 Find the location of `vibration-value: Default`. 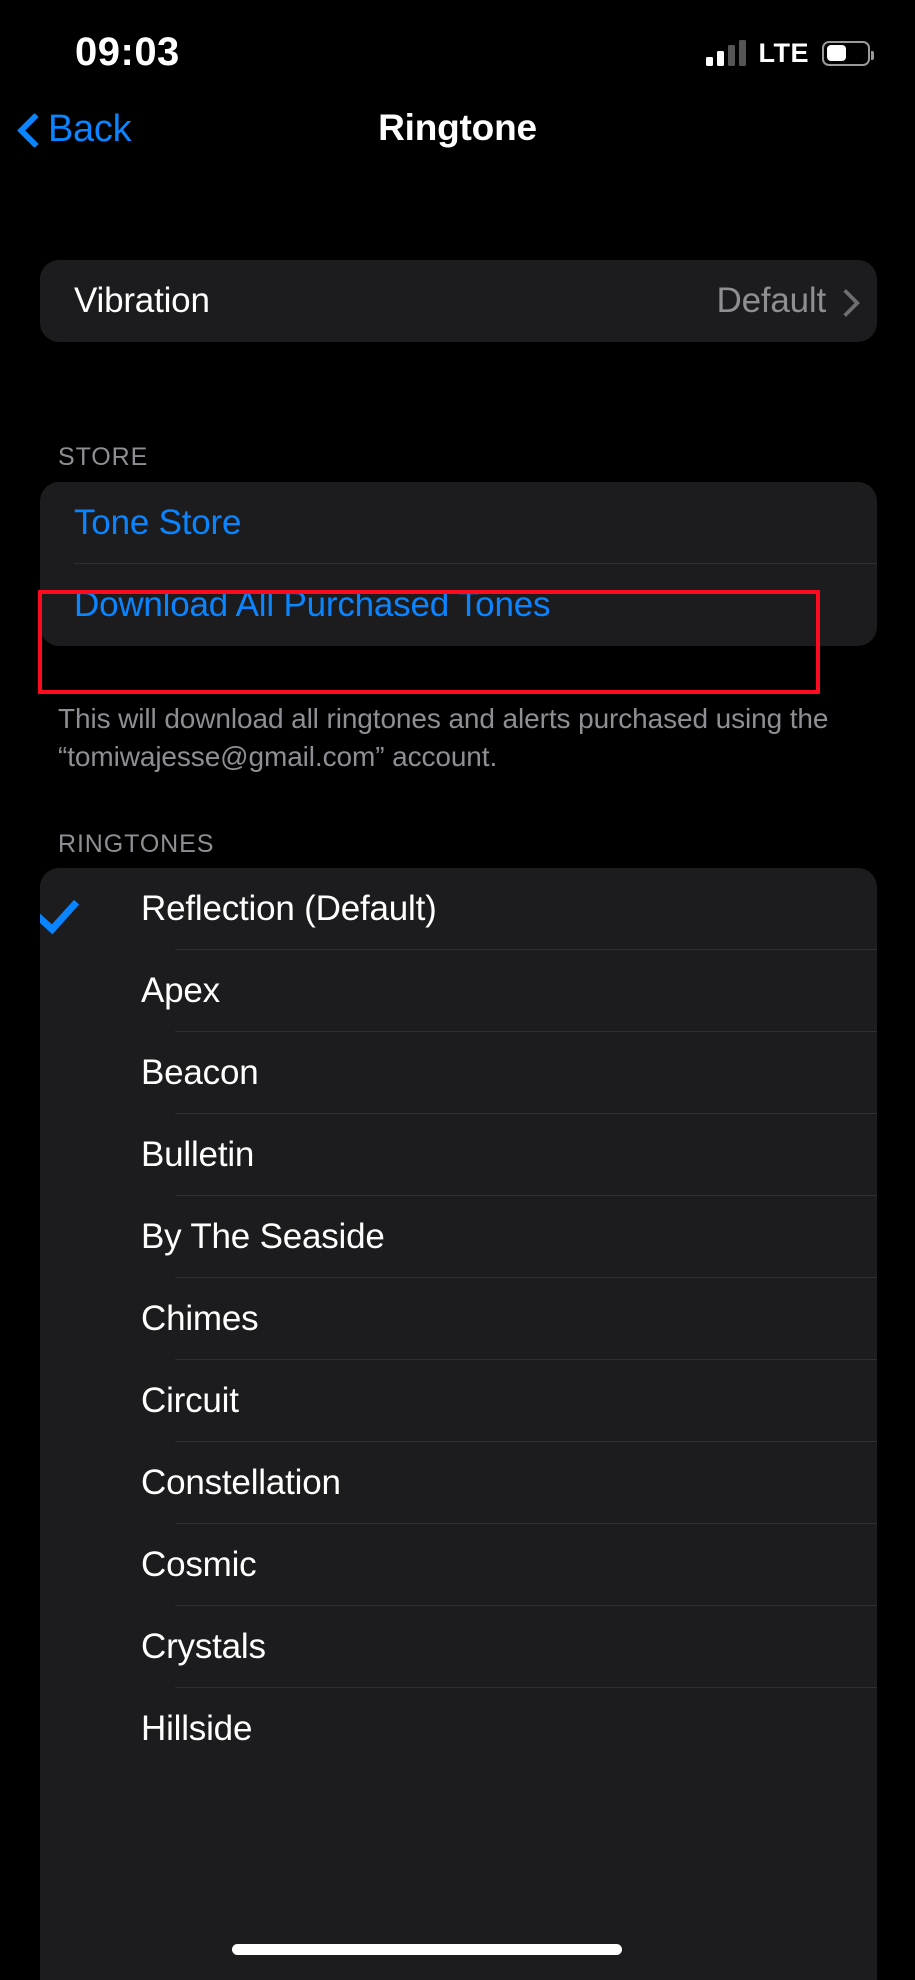

vibration-value: Default is located at coordinates (771, 300).